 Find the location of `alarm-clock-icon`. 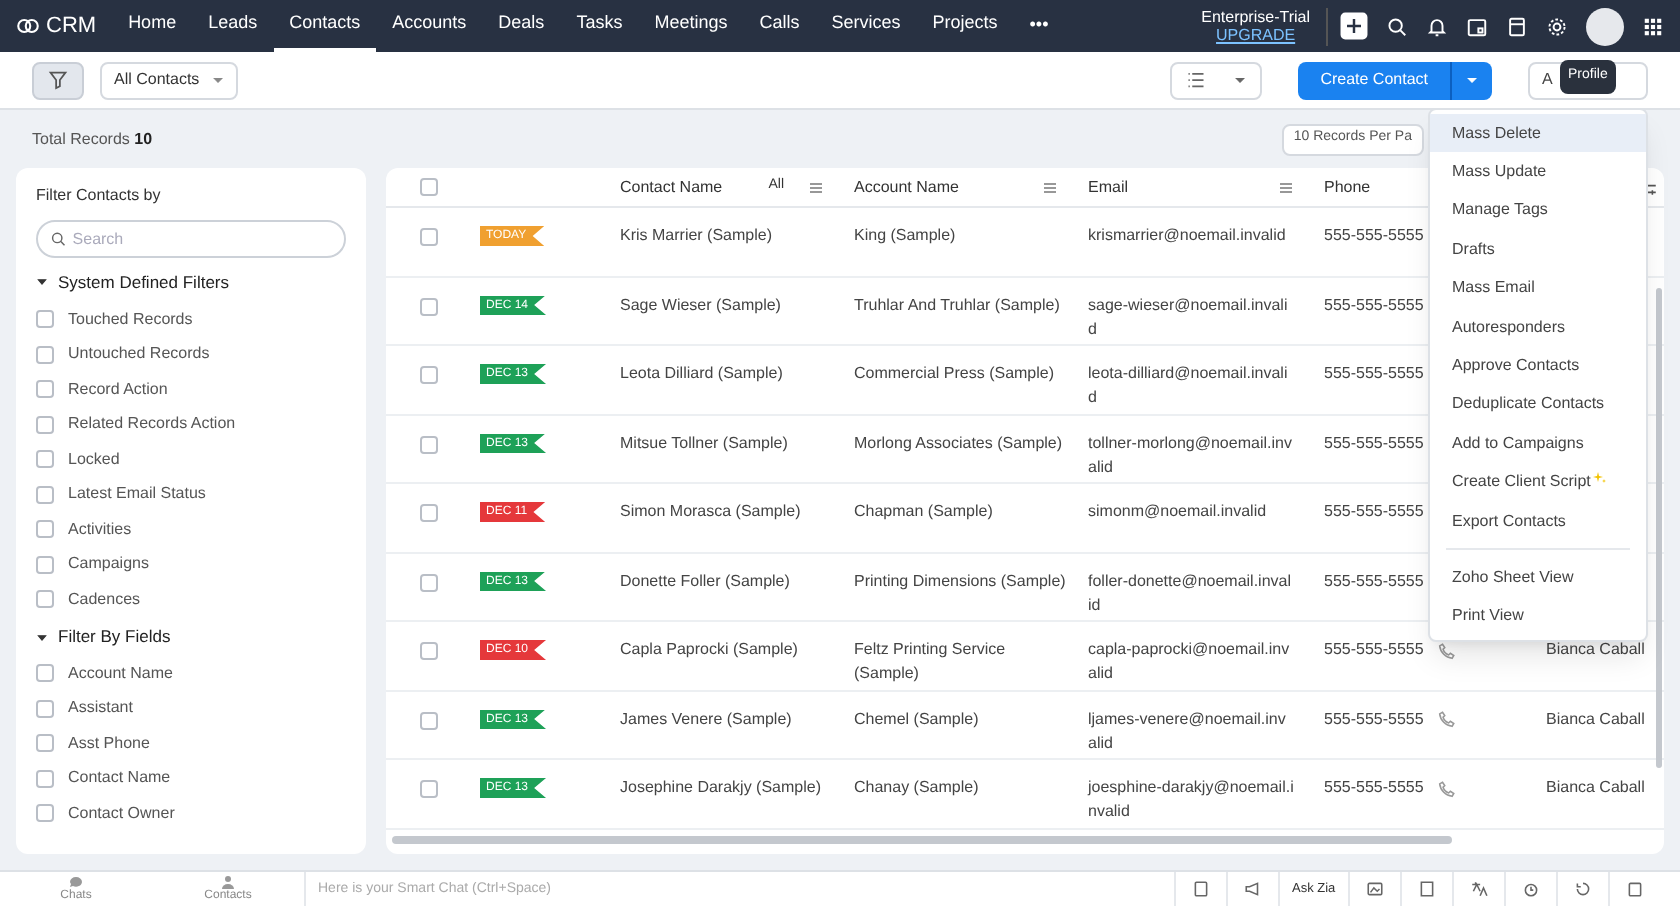

alarm-clock-icon is located at coordinates (1530, 889).